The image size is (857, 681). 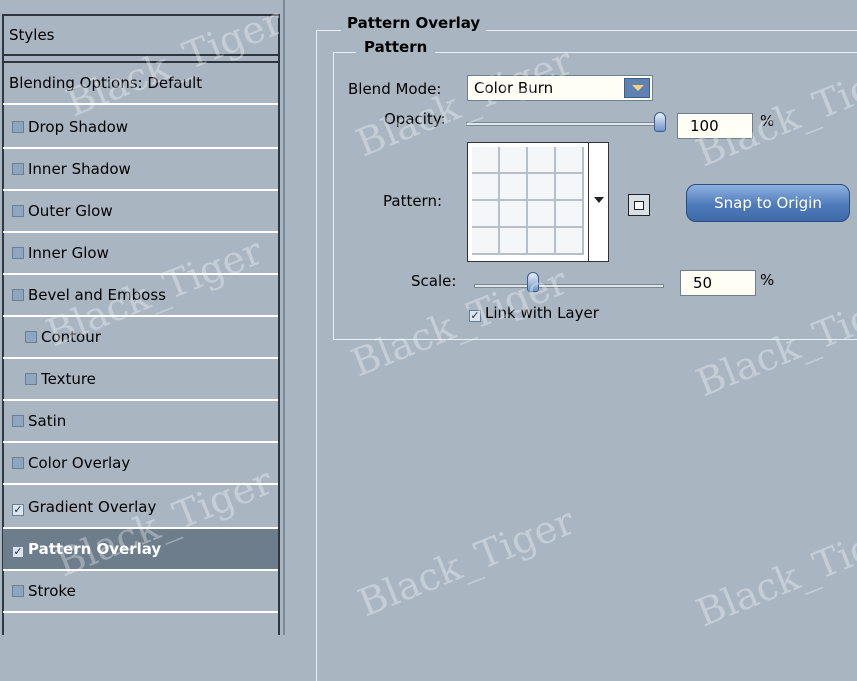 What do you see at coordinates (31, 337) in the screenshot?
I see `contour-checkbox` at bounding box center [31, 337].